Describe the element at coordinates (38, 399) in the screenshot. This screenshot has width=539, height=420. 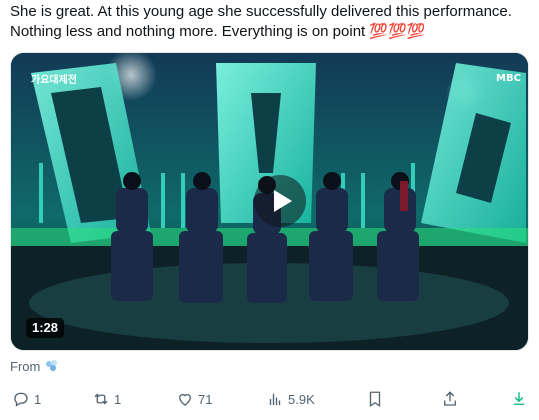
I see `reply-count: 1` at that location.